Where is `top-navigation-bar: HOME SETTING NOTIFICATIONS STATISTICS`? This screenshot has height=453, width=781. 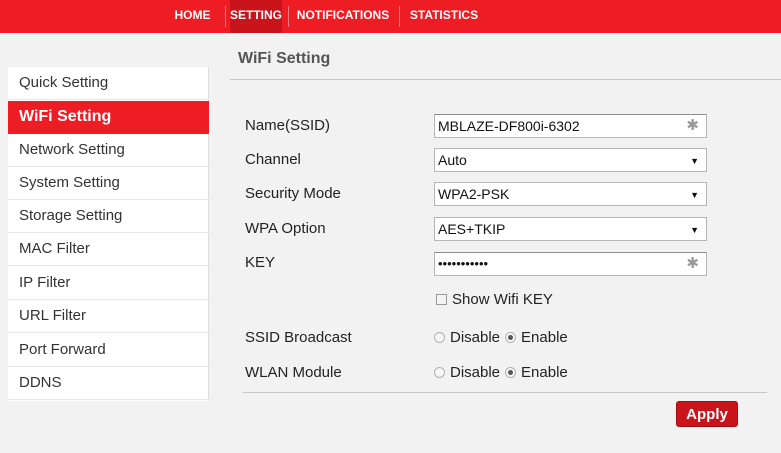
top-navigation-bar: HOME SETTING NOTIFICATIONS STATISTICS is located at coordinates (390, 16).